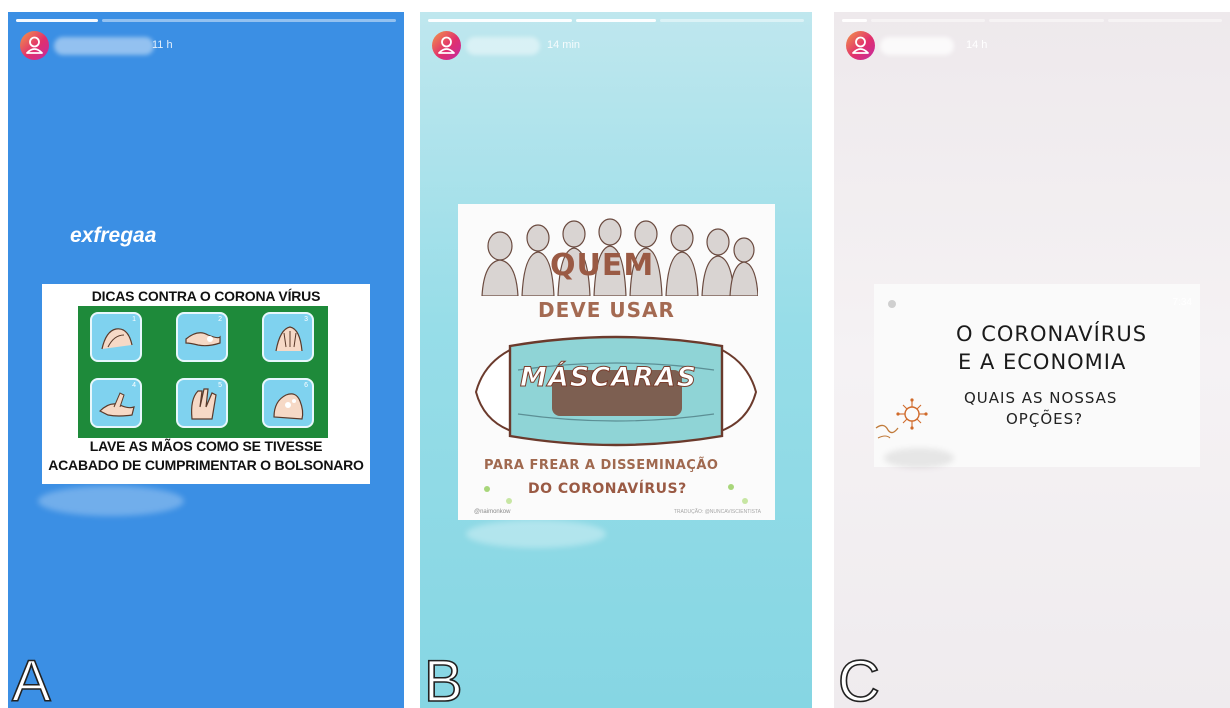 Image resolution: width=1230 pixels, height=708 pixels. Describe the element at coordinates (206, 446) in the screenshot. I see `card-caption-line: LAVE AS MÃOS COMO SE TIVESSE` at that location.